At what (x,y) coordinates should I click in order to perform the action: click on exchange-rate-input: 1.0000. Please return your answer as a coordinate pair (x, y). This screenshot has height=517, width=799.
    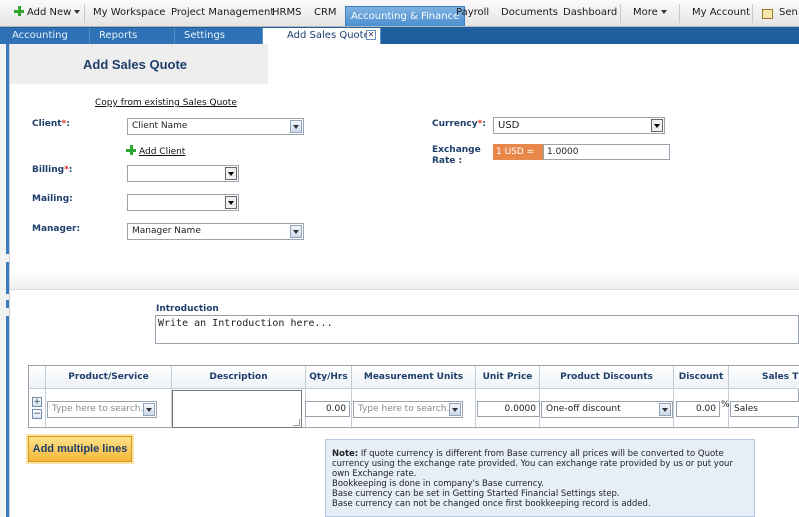
    Looking at the image, I should click on (606, 152).